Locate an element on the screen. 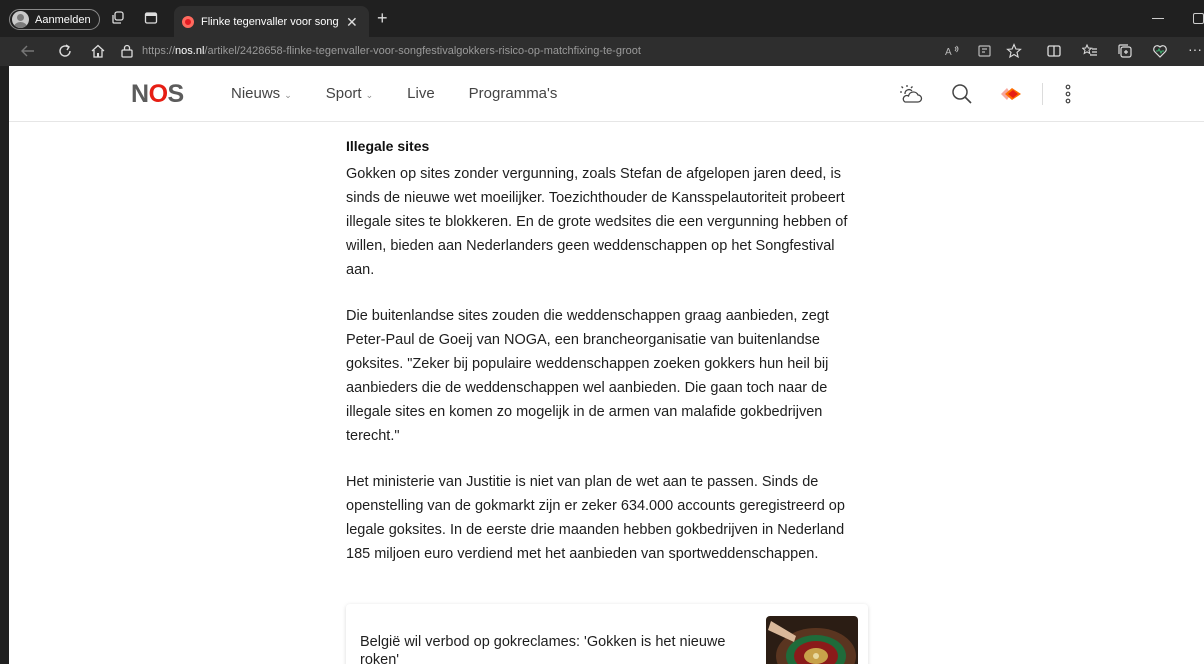 The image size is (1204, 664). favorites-icon is located at coordinates (1090, 51).